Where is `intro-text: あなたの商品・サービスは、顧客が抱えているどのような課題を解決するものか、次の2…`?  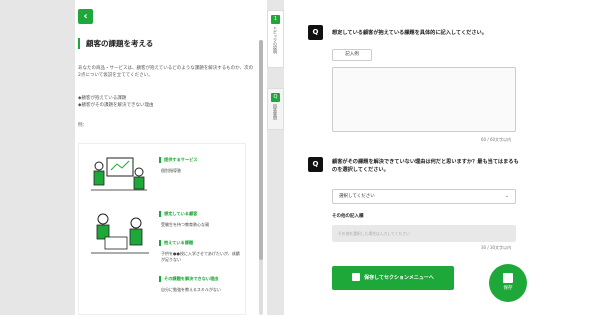 intro-text: あなたの商品・サービスは、顧客が抱えているどのような課題を解決するものか、次の2… is located at coordinates (166, 72).